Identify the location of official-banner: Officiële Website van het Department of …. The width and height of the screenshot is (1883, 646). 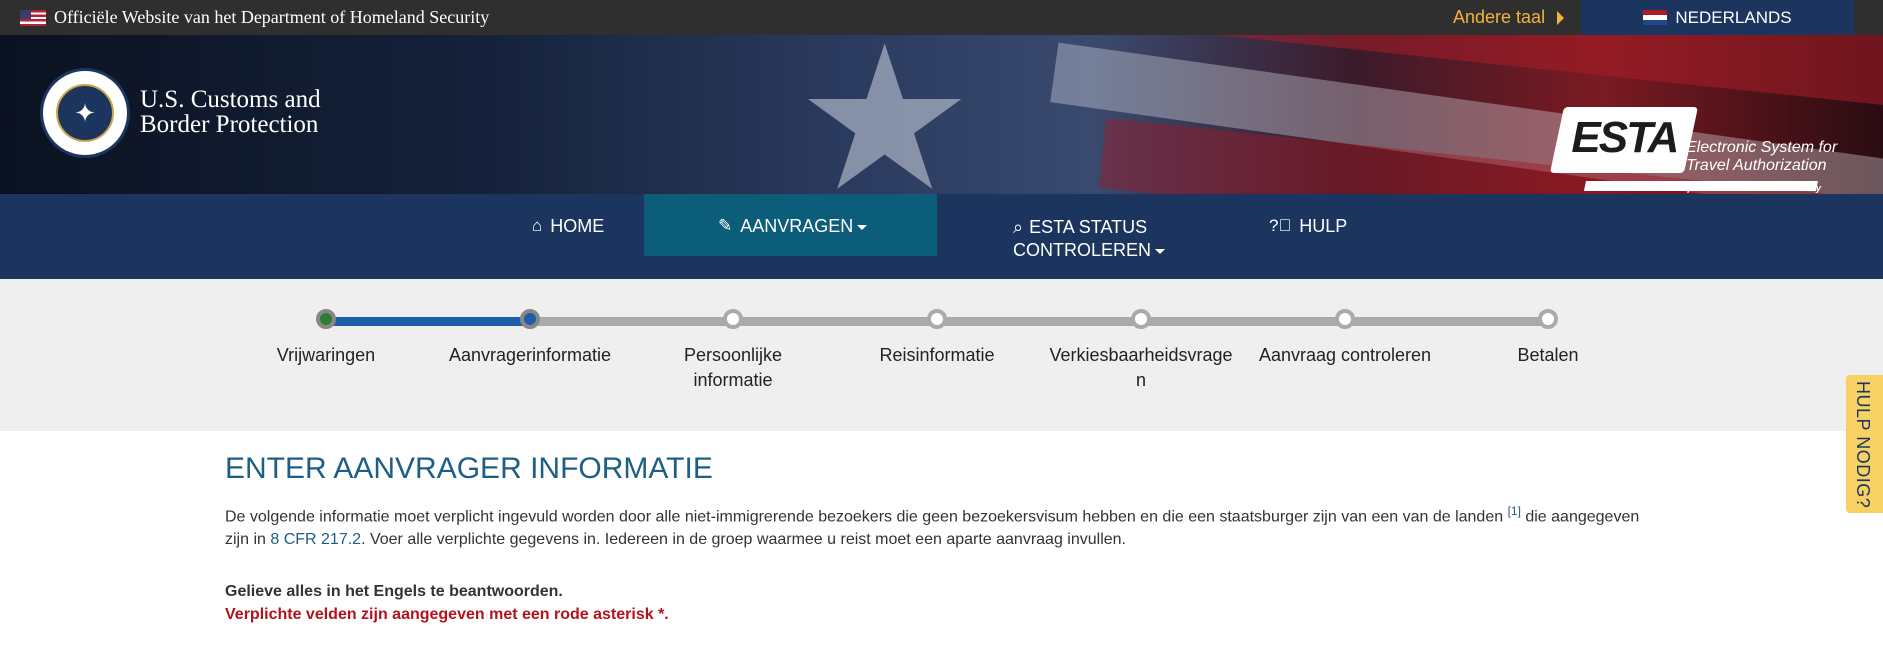
(941, 17).